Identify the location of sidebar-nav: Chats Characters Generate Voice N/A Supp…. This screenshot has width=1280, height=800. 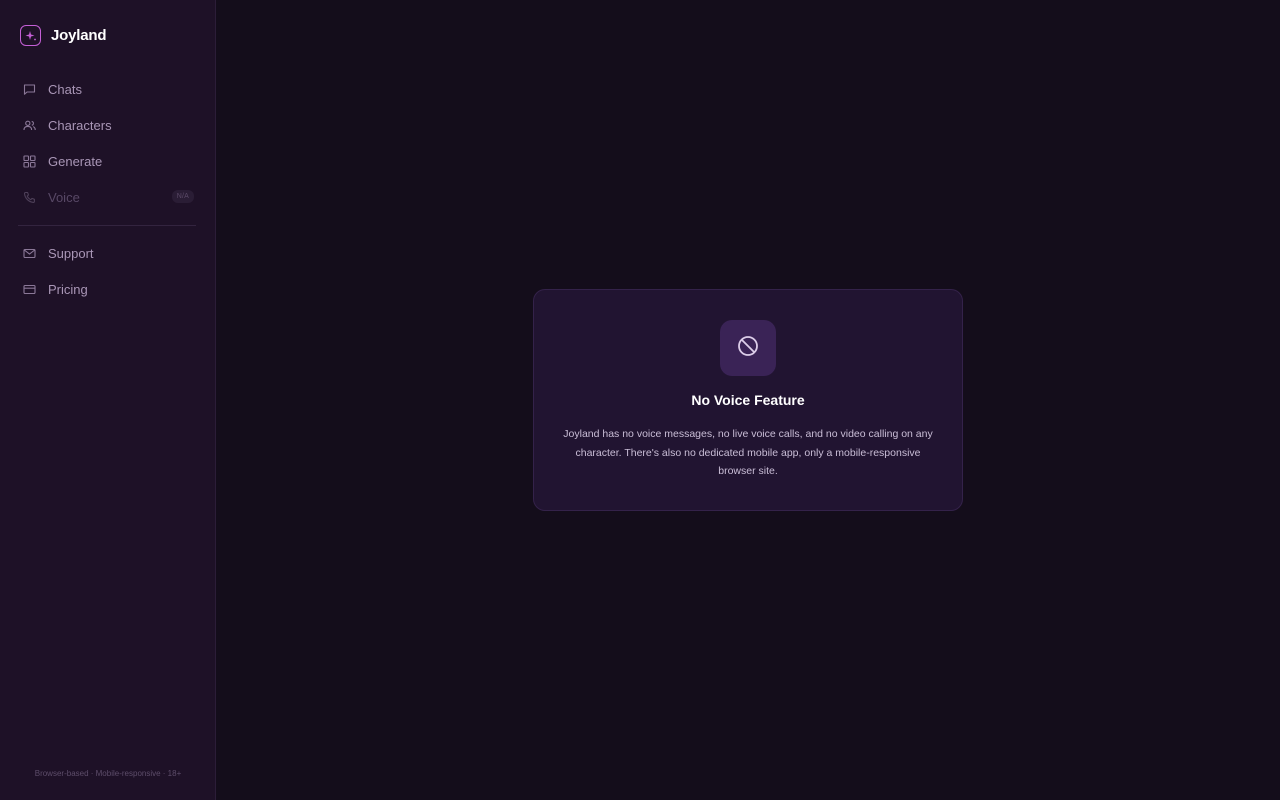
(108, 189).